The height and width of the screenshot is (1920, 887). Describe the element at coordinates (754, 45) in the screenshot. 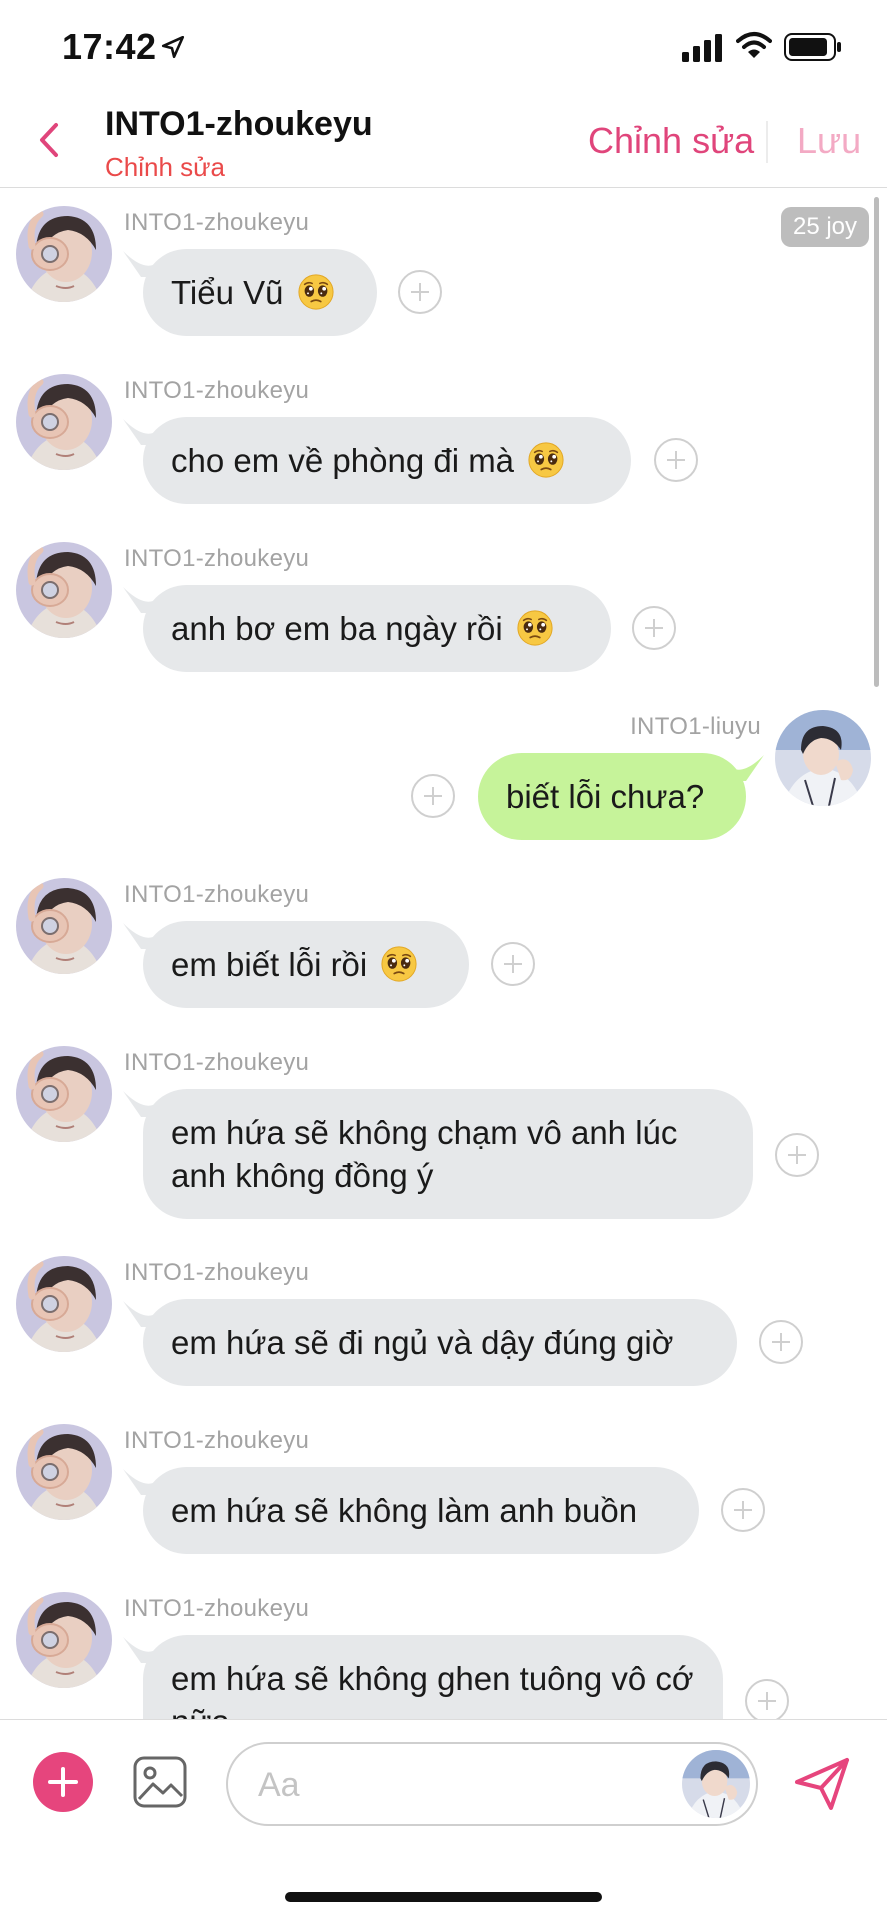

I see `wifi-icon` at that location.